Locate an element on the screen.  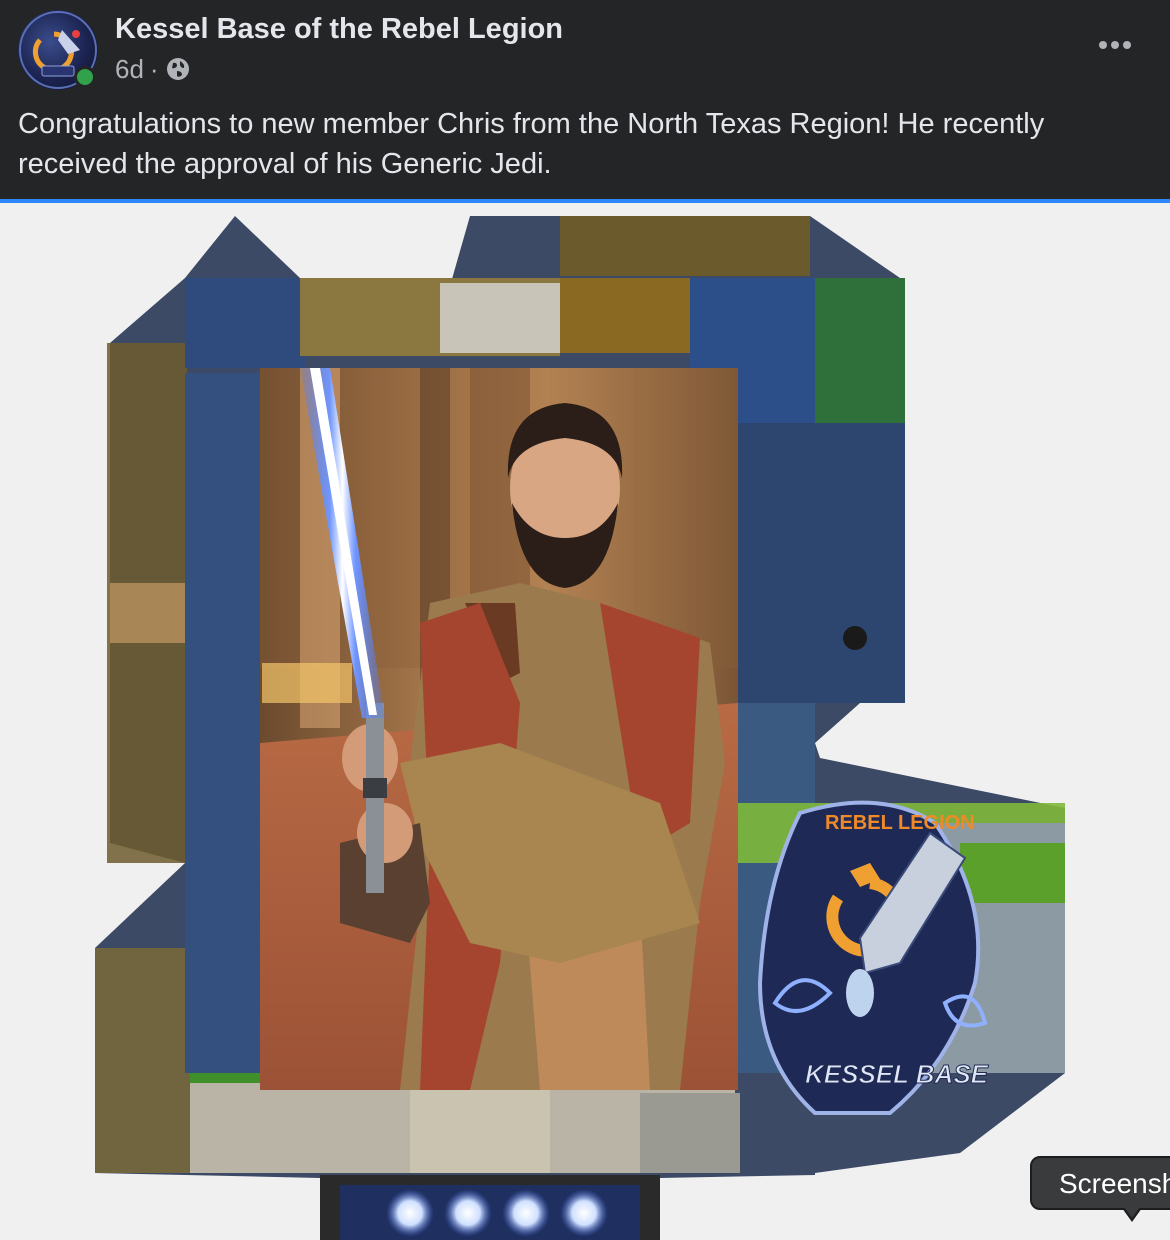
screenshot-tooltip: Screensh is located at coordinates (1100, 1183).